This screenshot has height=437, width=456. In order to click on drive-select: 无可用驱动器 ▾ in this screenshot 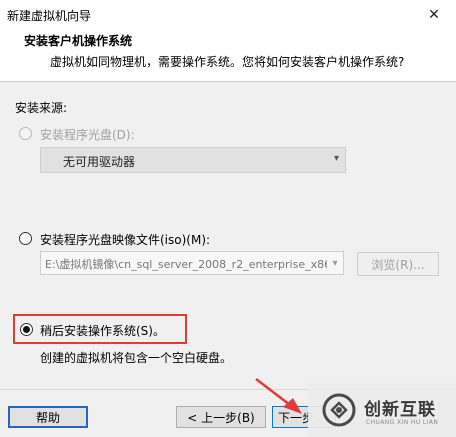, I will do `click(193, 160)`.